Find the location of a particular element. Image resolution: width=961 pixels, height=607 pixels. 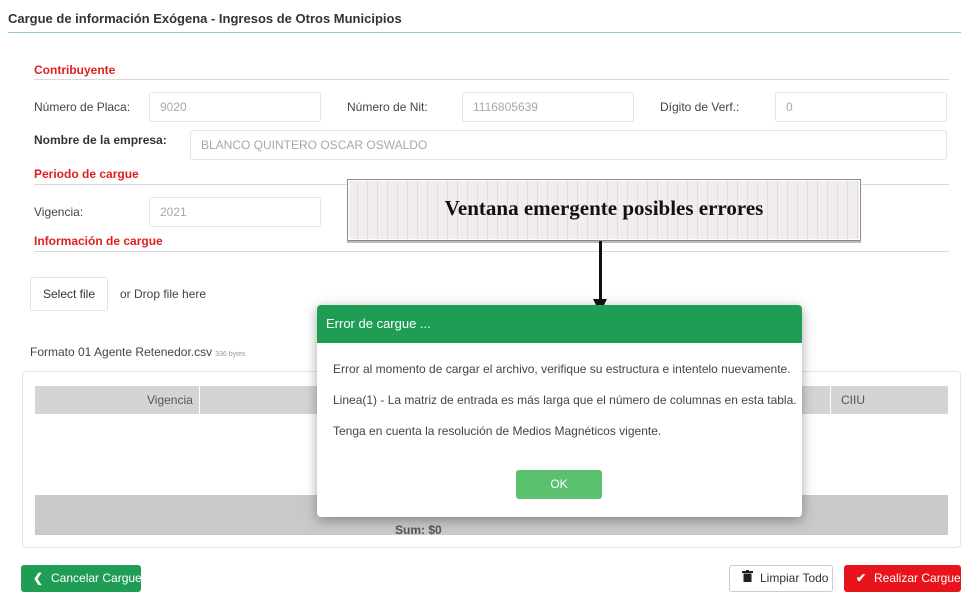

vigencia-label: Vigencia: is located at coordinates (59, 212).